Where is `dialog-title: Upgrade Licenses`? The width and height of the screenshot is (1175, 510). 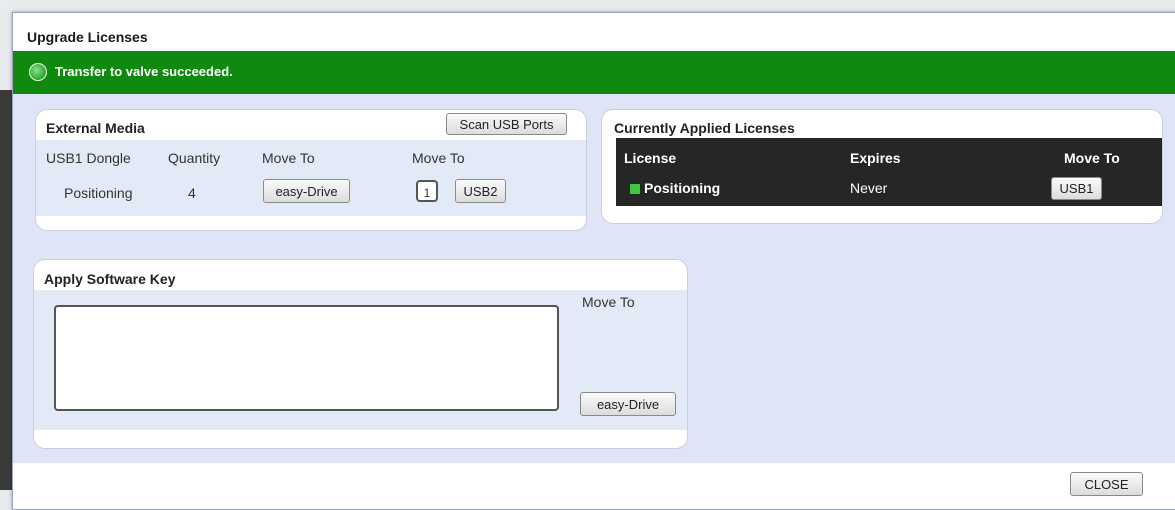
dialog-title: Upgrade Licenses is located at coordinates (87, 37).